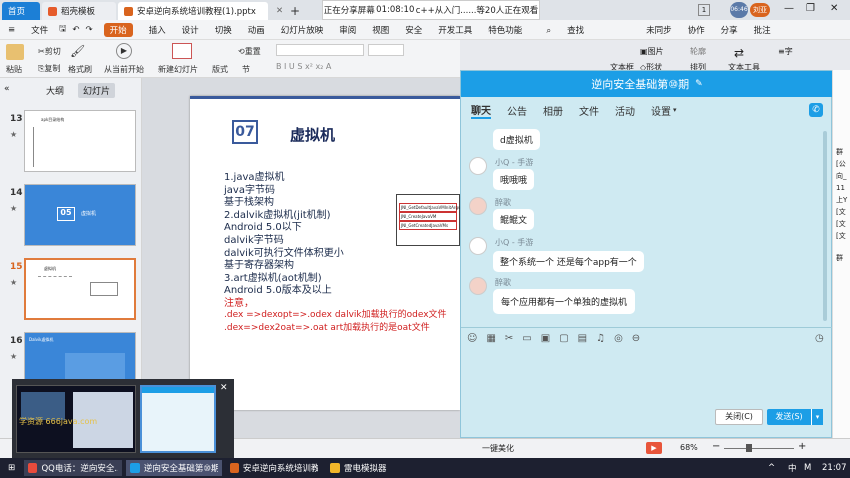  Describe the element at coordinates (97, 90) in the screenshot. I see `slides-tab: 幻灯片` at that location.